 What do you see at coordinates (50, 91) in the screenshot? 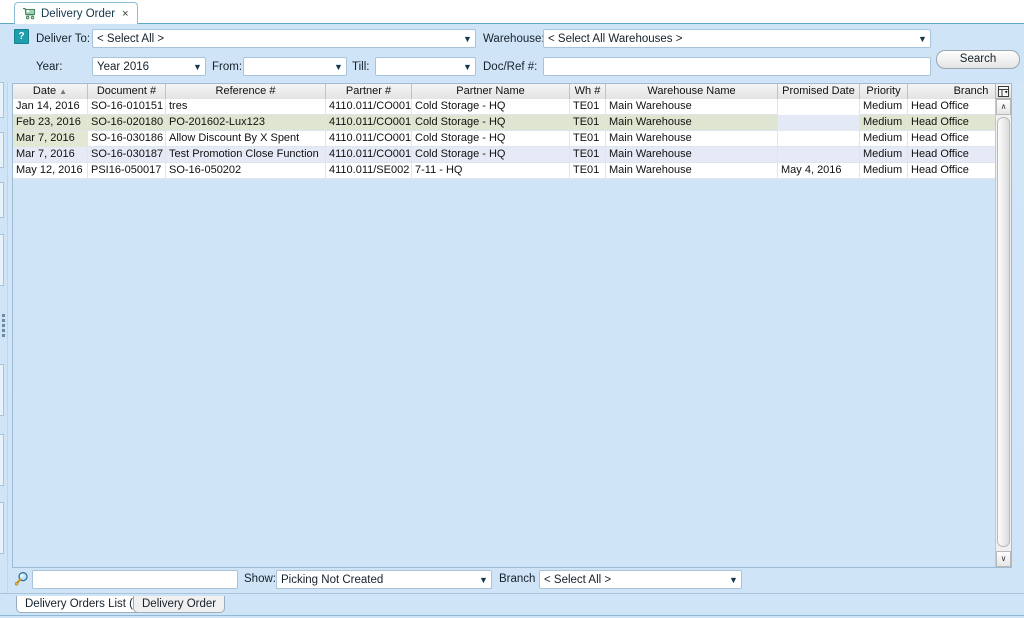
I see `grid-column-header-date: Date ▲` at bounding box center [50, 91].